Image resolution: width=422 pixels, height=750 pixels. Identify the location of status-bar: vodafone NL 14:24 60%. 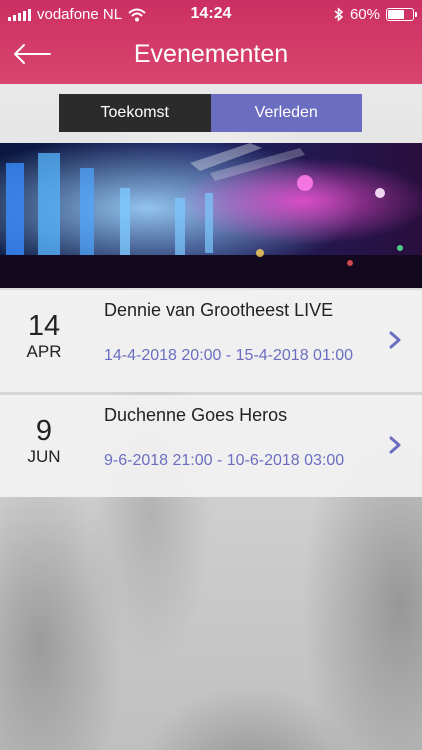
(211, 14).